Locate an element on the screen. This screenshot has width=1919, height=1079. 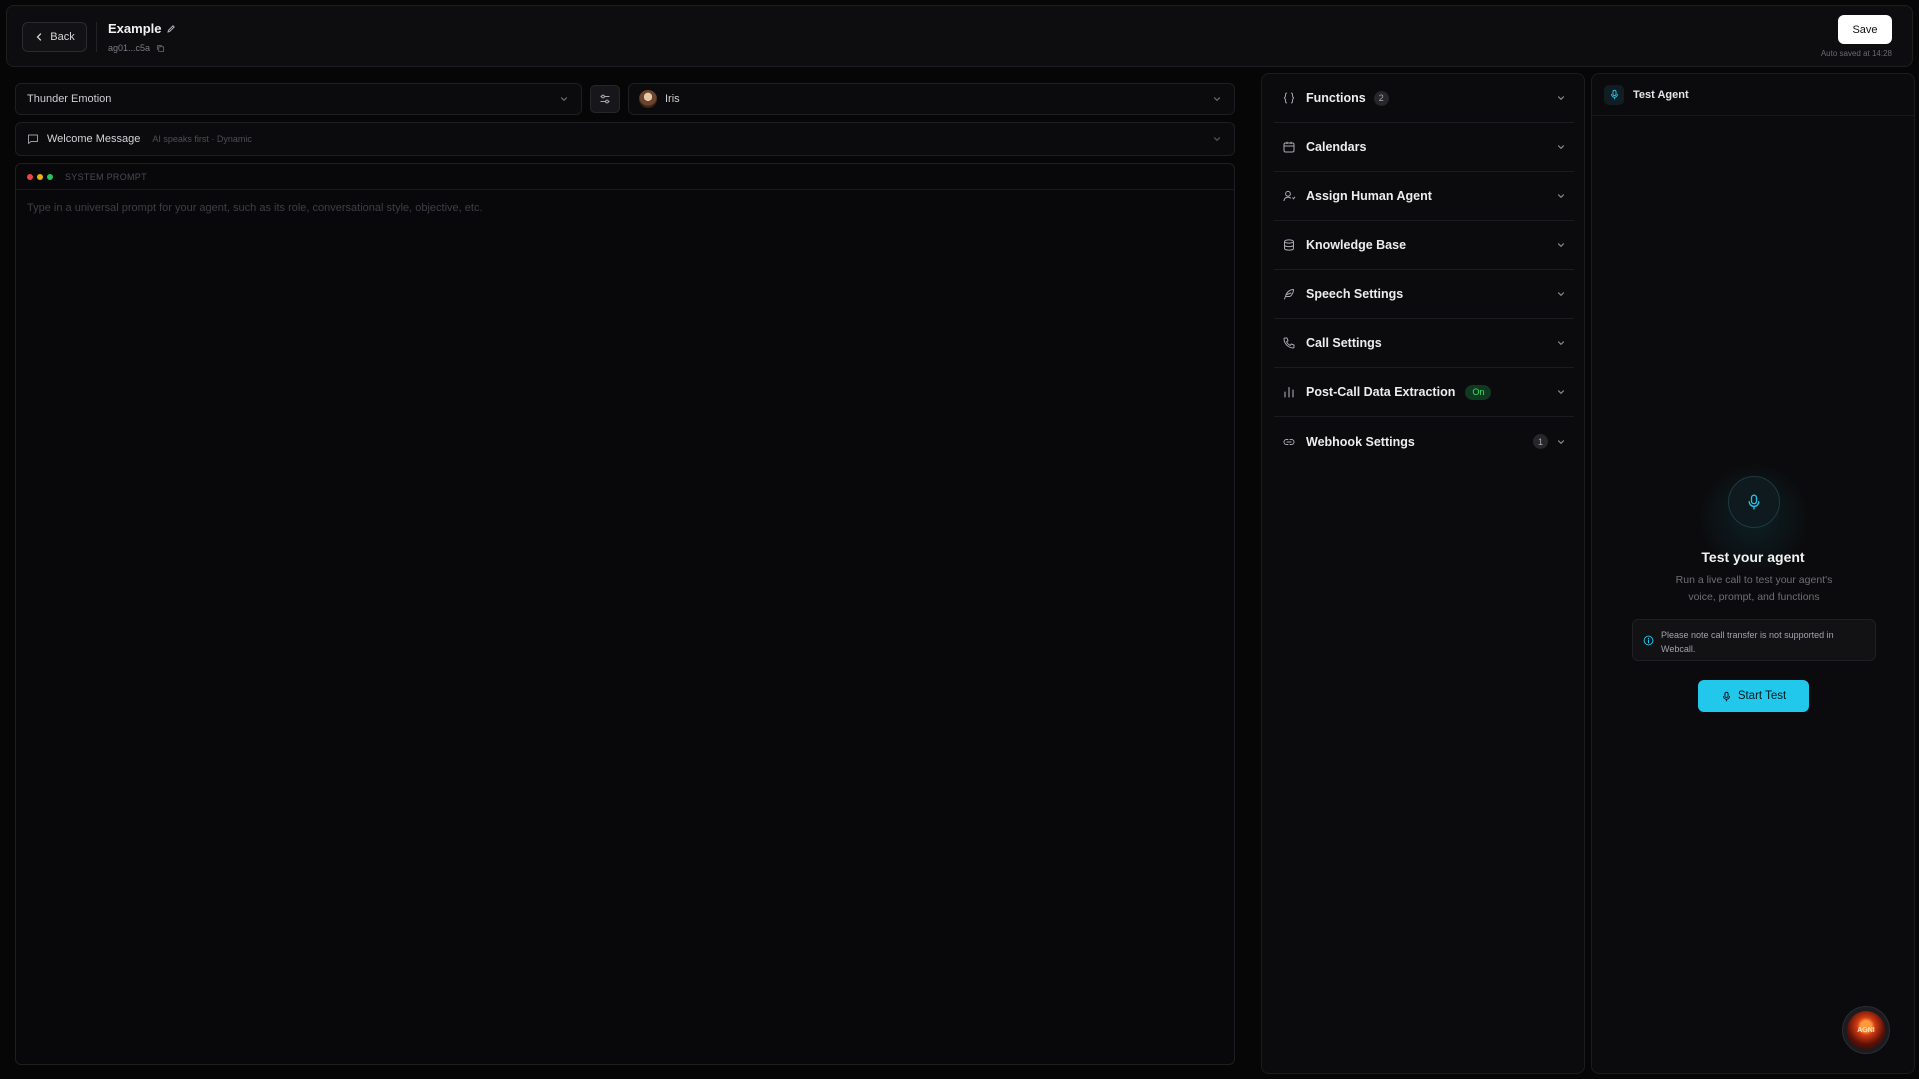
feather-icon is located at coordinates (1289, 294).